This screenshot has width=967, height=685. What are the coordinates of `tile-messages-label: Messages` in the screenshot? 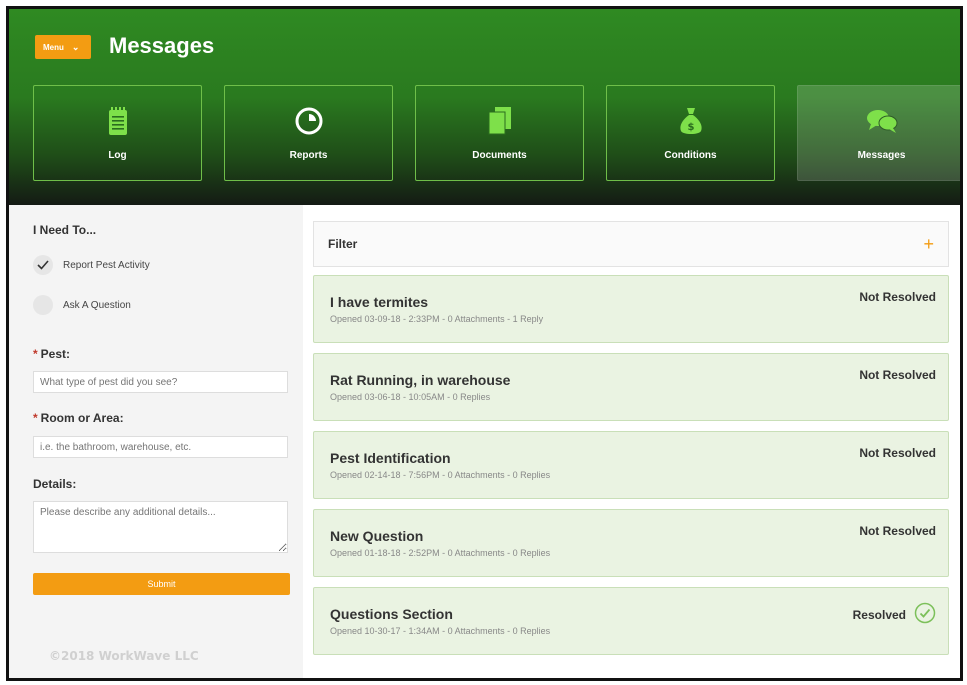 It's located at (881, 155).